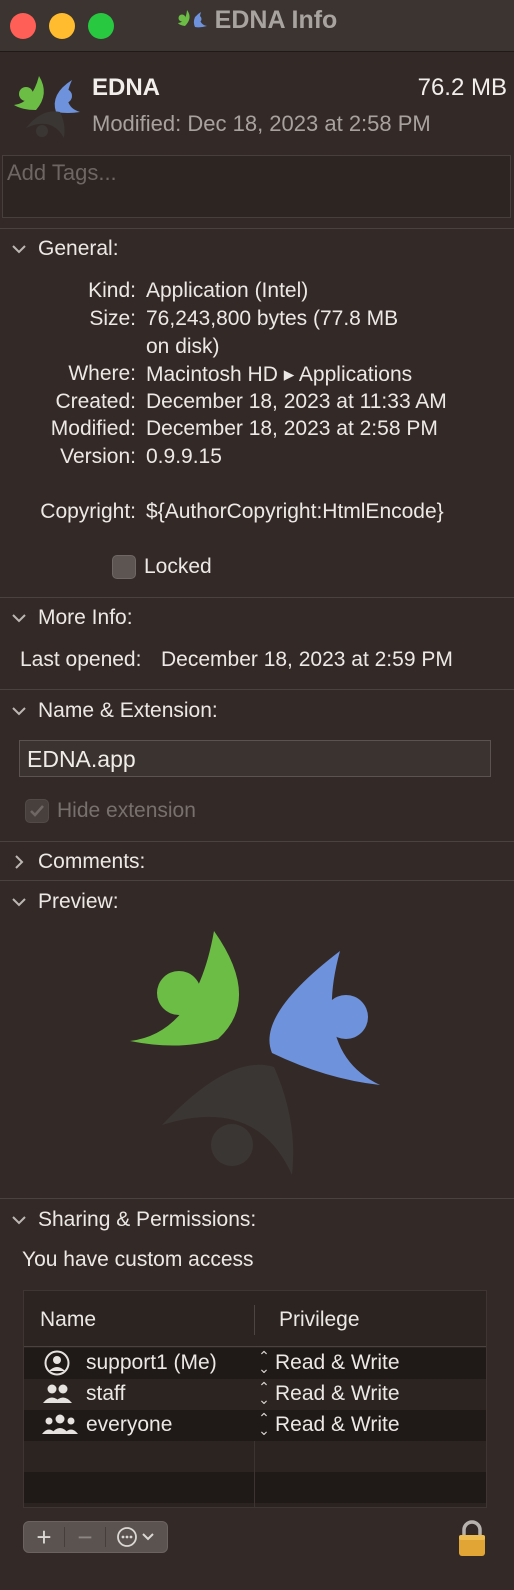  I want to click on section-preview-toggle: Preview:, so click(64, 902).